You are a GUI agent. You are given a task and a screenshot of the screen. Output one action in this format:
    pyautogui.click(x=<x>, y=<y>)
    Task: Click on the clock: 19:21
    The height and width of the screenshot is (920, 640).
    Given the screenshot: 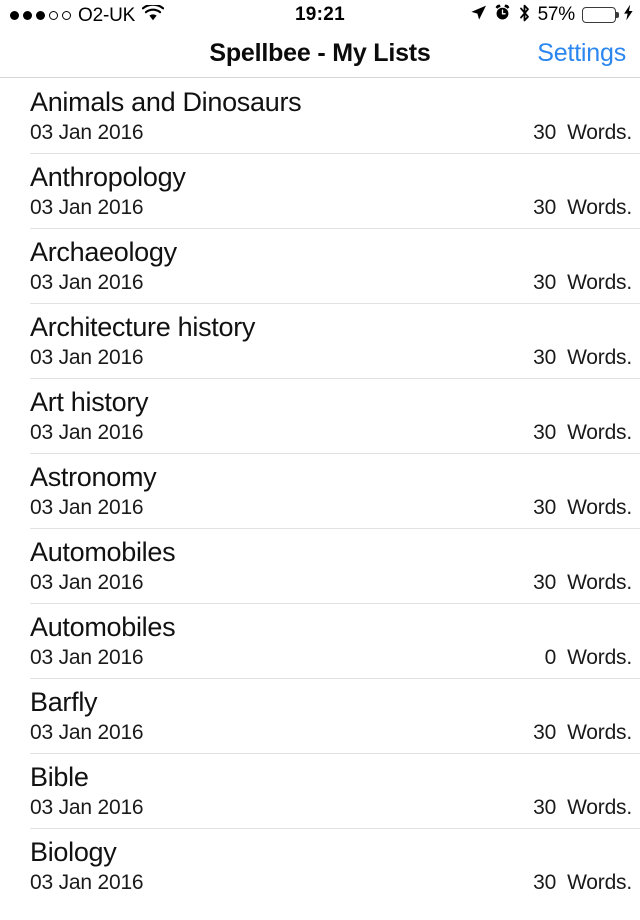 What is the action you would take?
    pyautogui.click(x=320, y=14)
    